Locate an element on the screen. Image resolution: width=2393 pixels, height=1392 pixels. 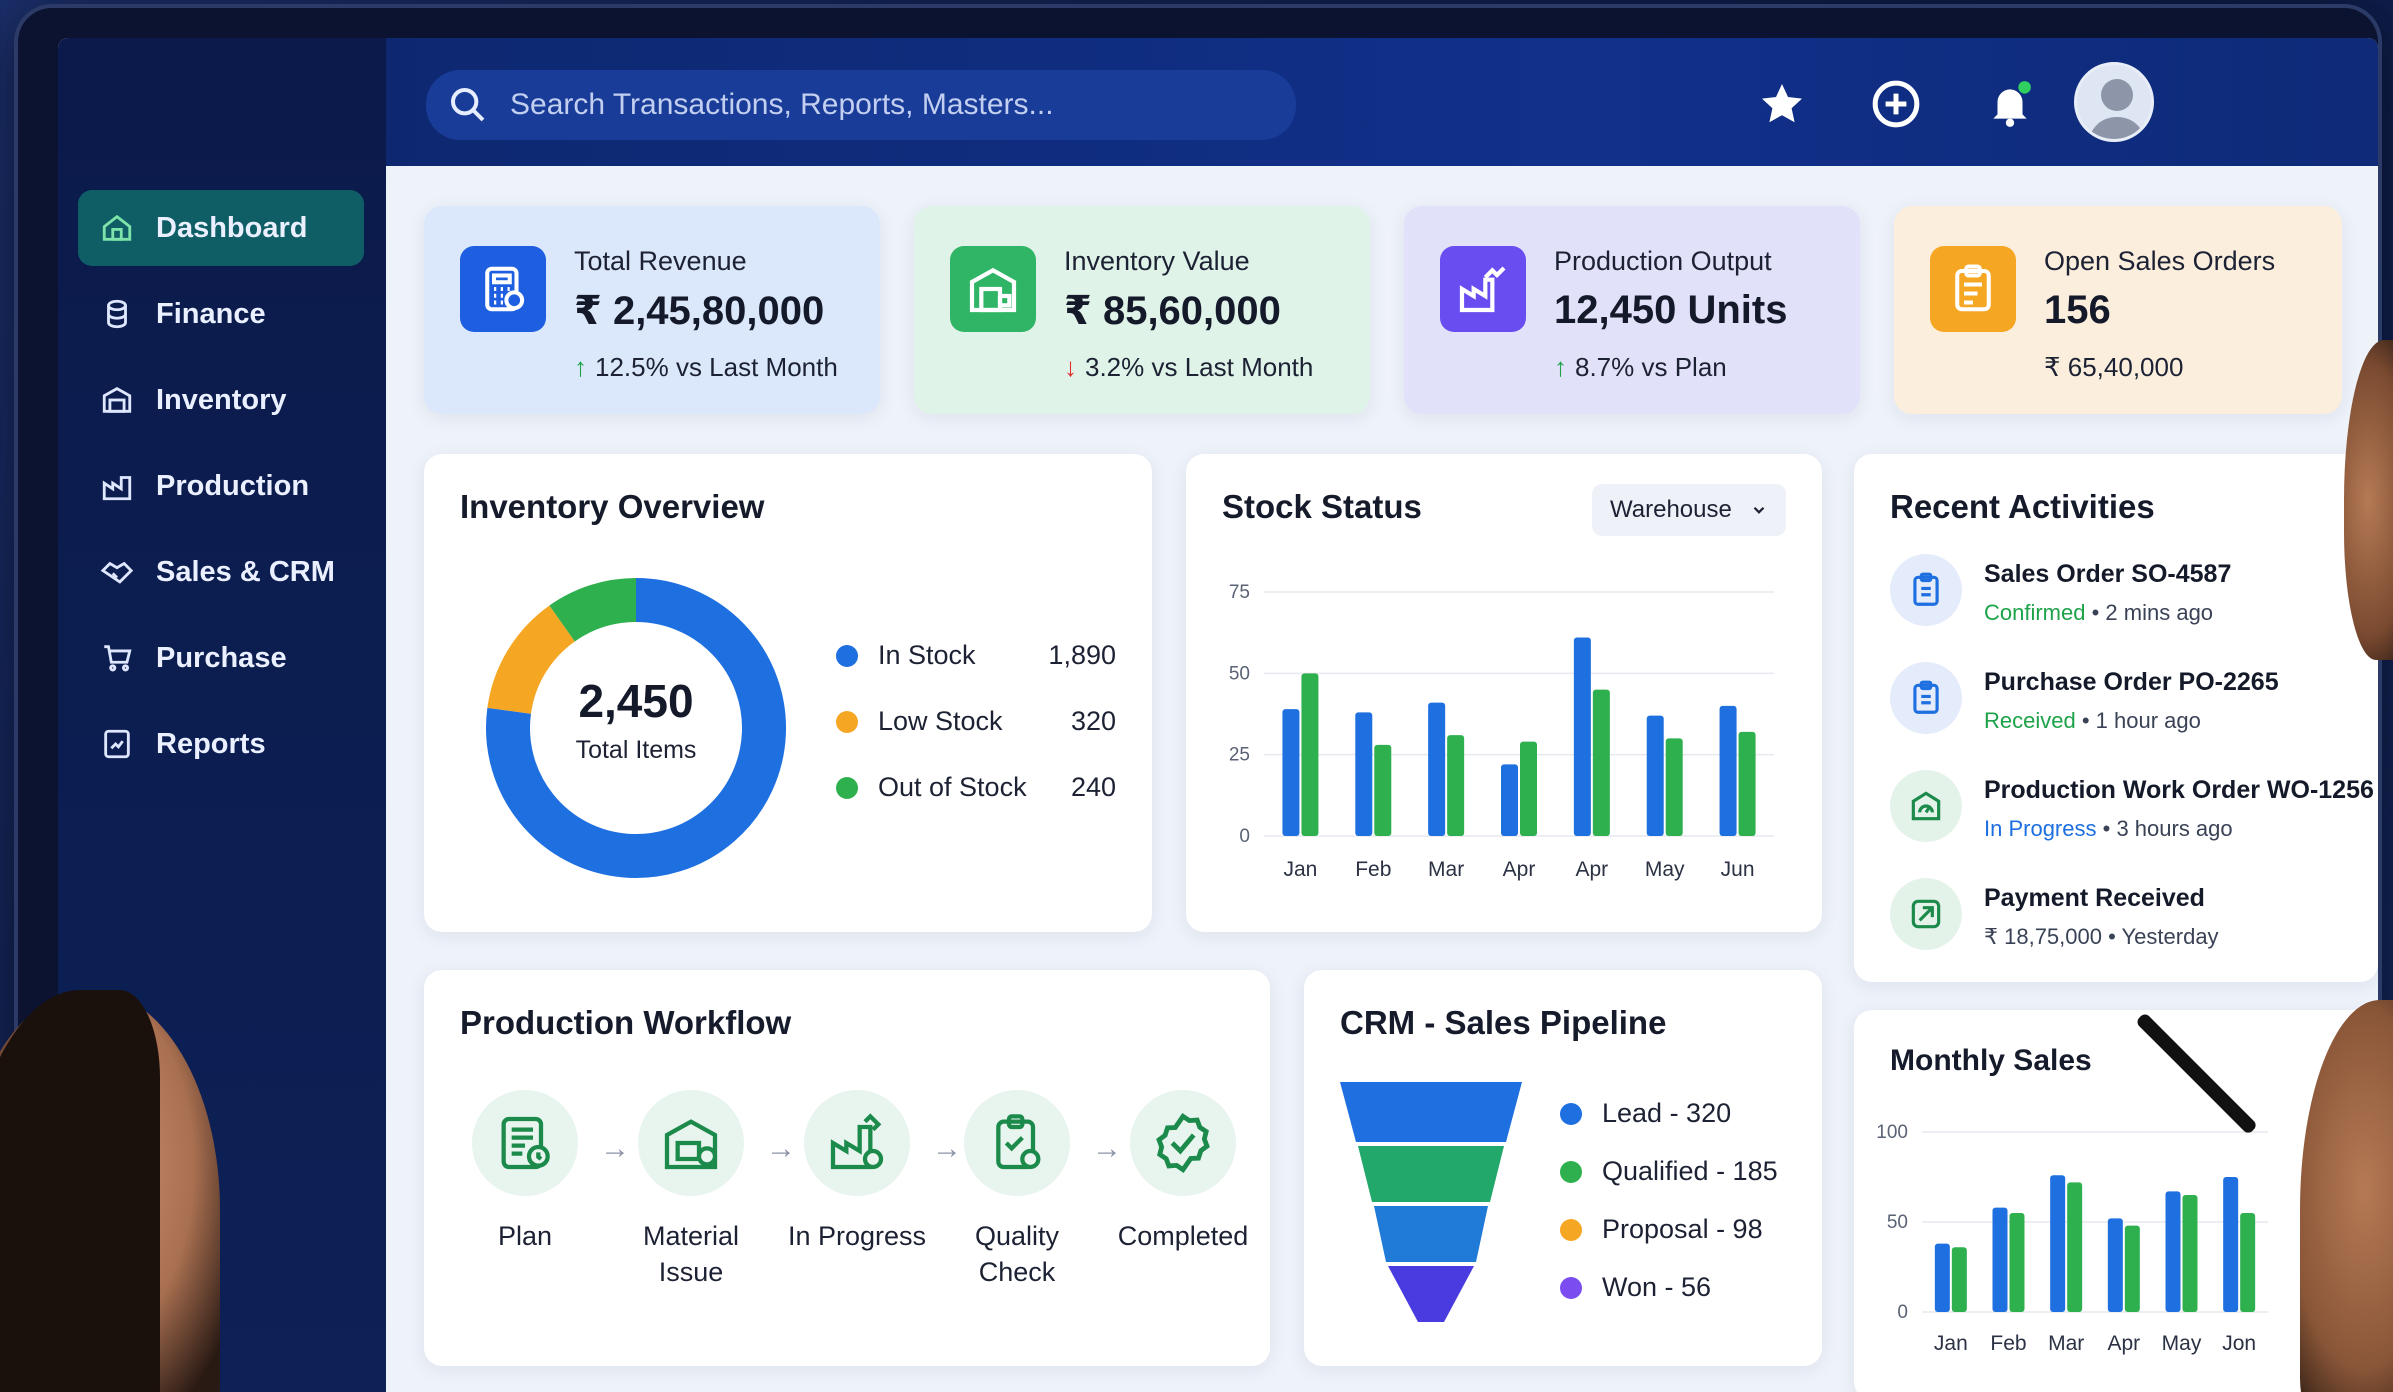
card-title: CRM - Sales Pipeline is located at coordinates (1503, 1022).